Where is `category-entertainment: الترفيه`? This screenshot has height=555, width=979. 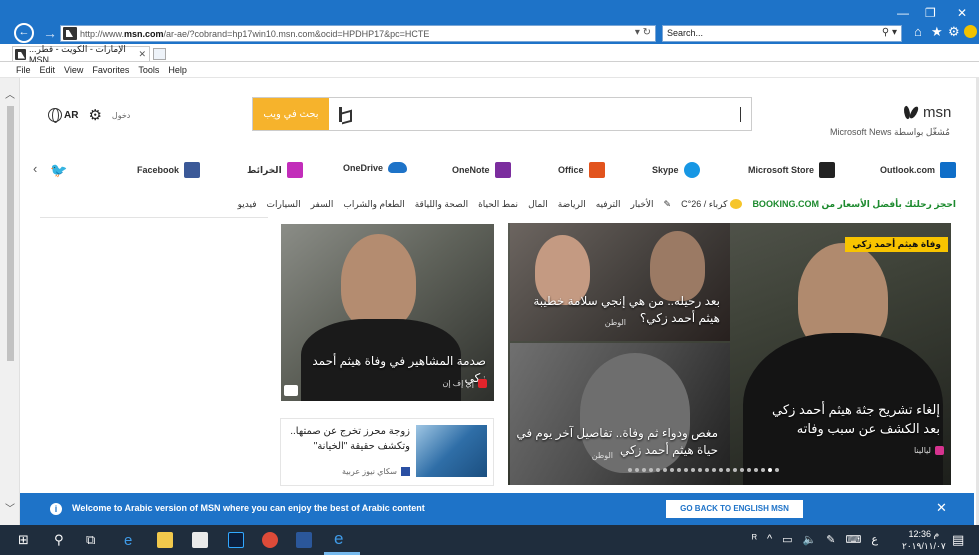
category-entertainment: الترفيه is located at coordinates (608, 204).